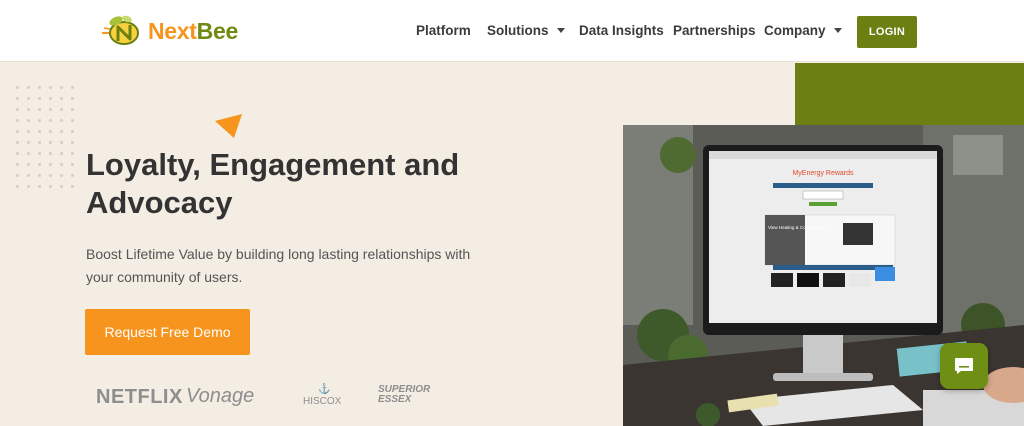 This screenshot has width=1024, height=426. What do you see at coordinates (518, 30) in the screenshot?
I see `nav-solutions-label: Solutions` at bounding box center [518, 30].